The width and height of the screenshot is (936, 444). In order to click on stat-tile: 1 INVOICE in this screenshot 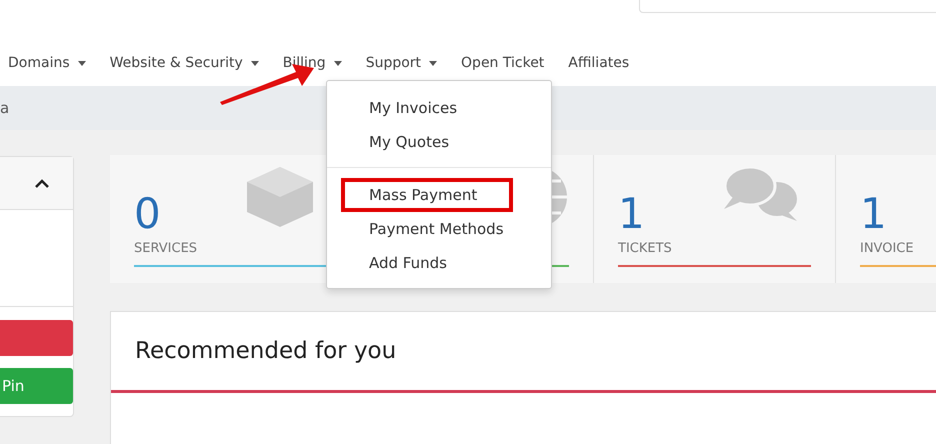, I will do `click(886, 219)`.